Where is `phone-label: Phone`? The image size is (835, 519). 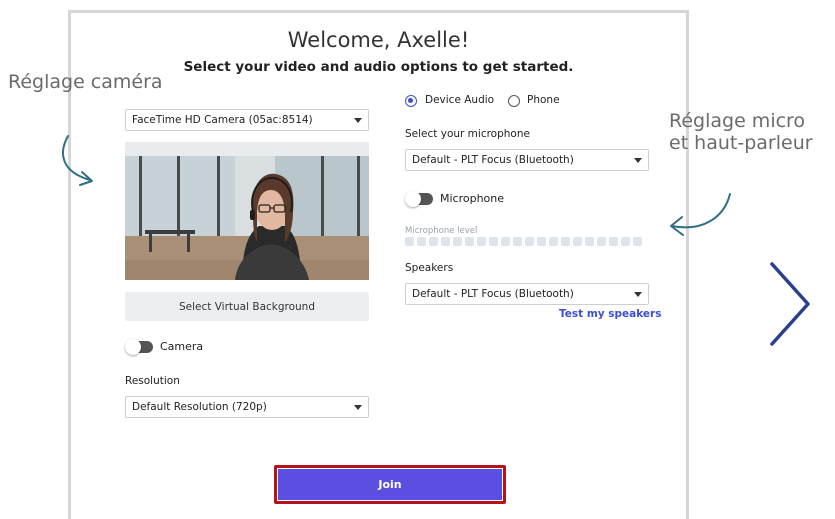
phone-label: Phone is located at coordinates (543, 100).